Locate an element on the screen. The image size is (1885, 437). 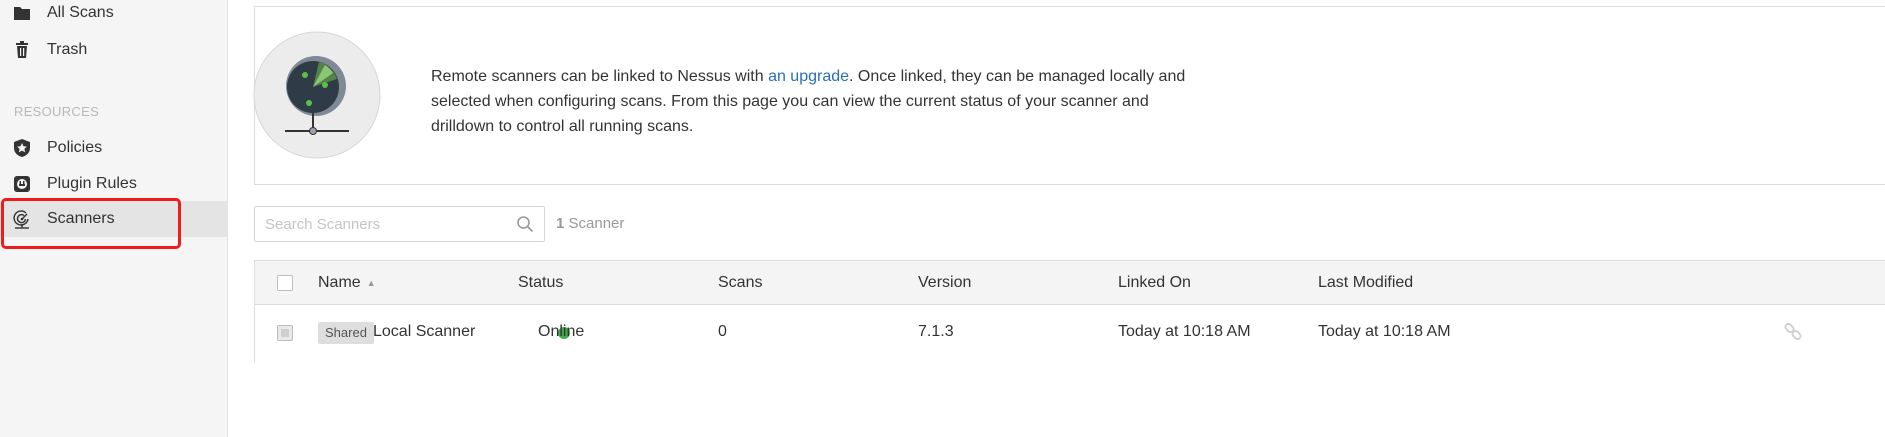
policy-shield-icon is located at coordinates (22, 148).